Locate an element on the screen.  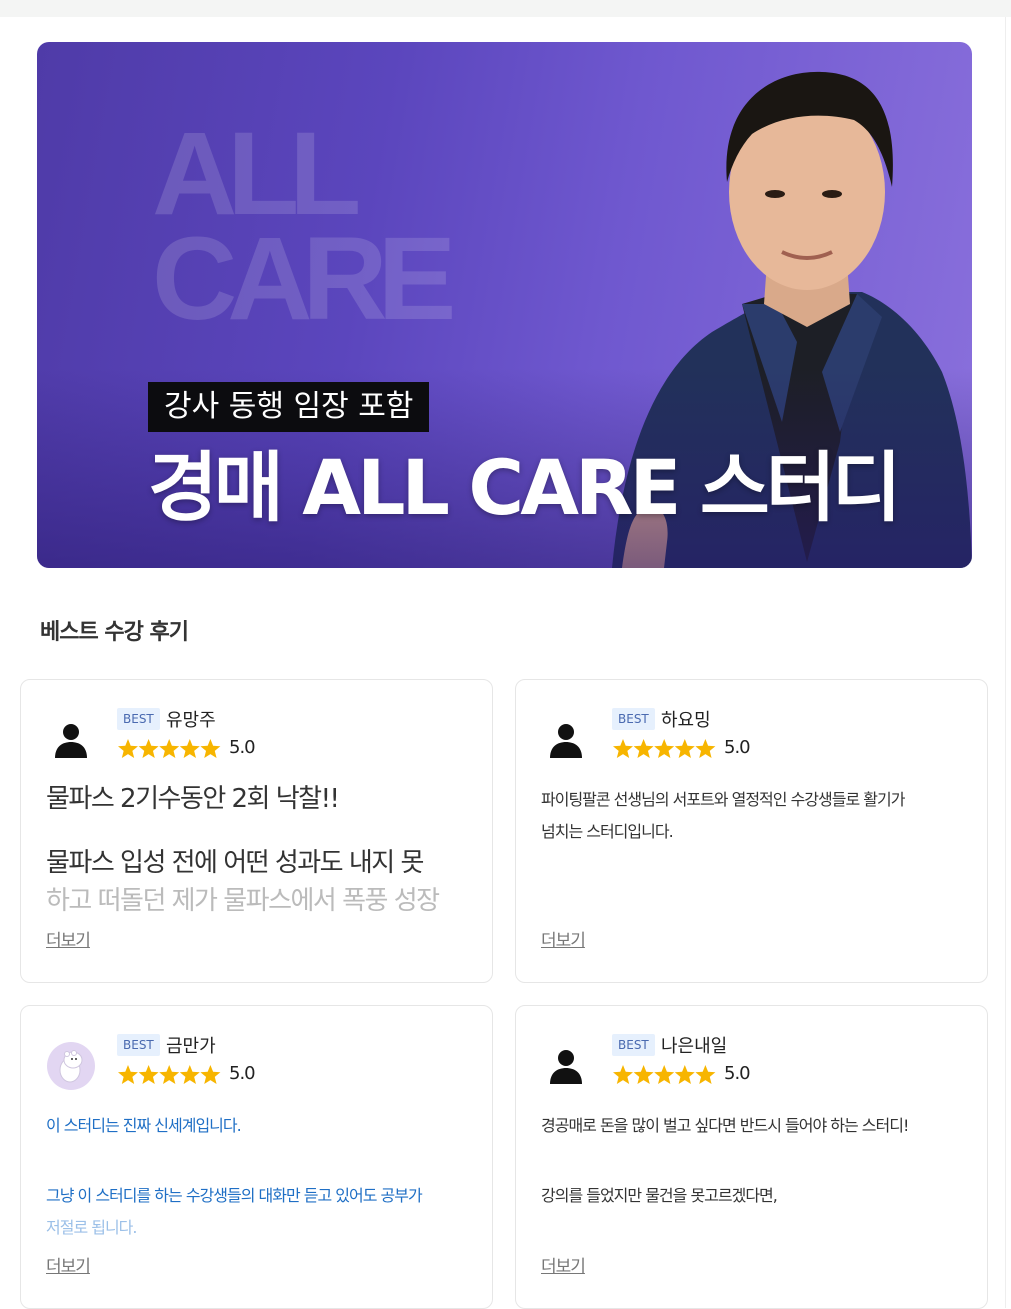
hero-tag: 강사 동행 임장 포함 is located at coordinates (289, 407).